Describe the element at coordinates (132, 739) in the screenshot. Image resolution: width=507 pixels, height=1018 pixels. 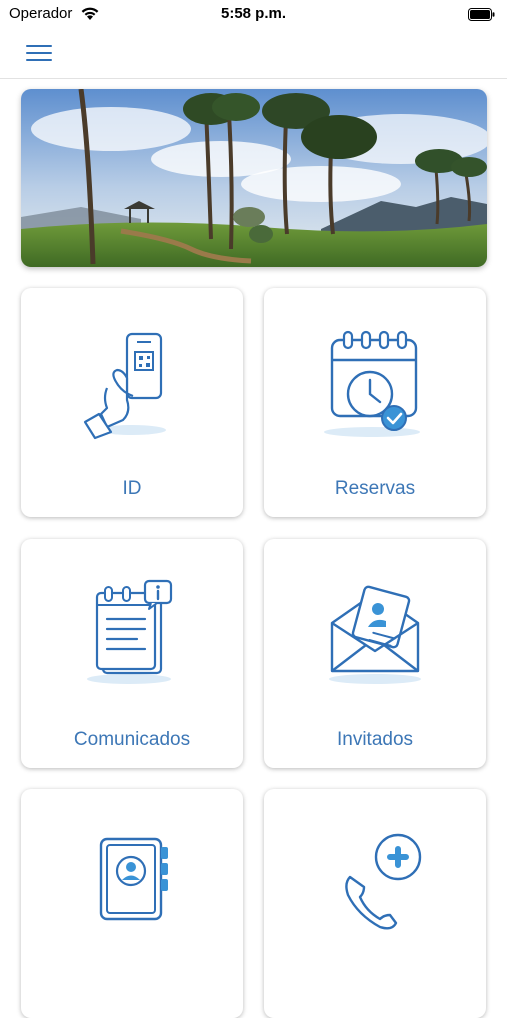
I see `tile-label: Comunicados` at that location.